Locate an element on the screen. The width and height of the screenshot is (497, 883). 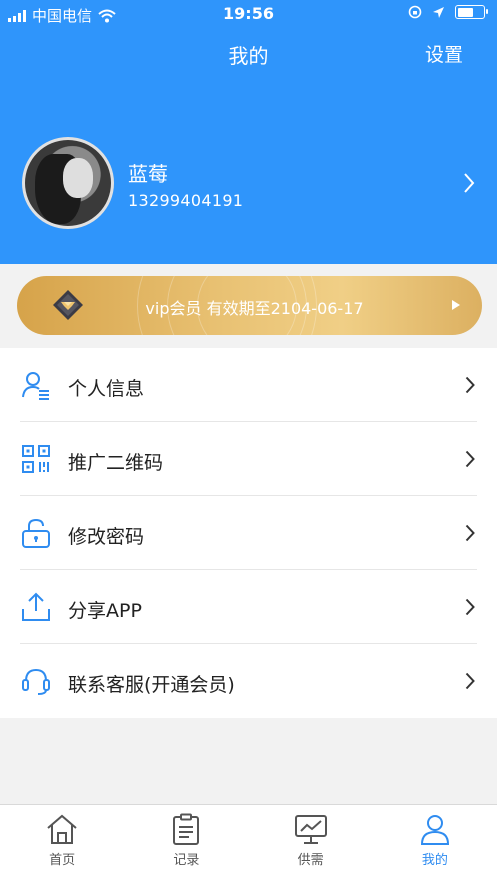
person-icon is located at coordinates (434, 830).